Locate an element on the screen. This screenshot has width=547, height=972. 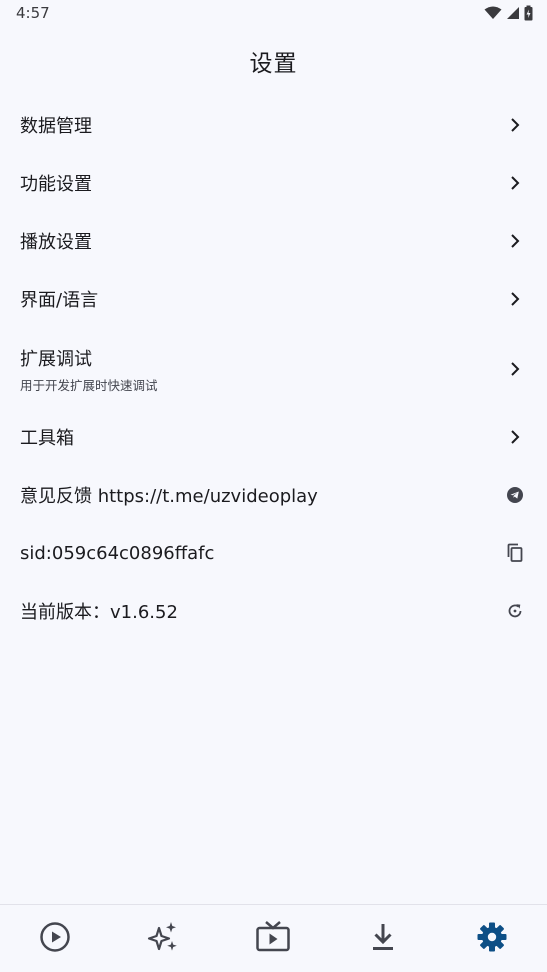
settings-item-function-settings: 功能设置 is located at coordinates (273, 183).